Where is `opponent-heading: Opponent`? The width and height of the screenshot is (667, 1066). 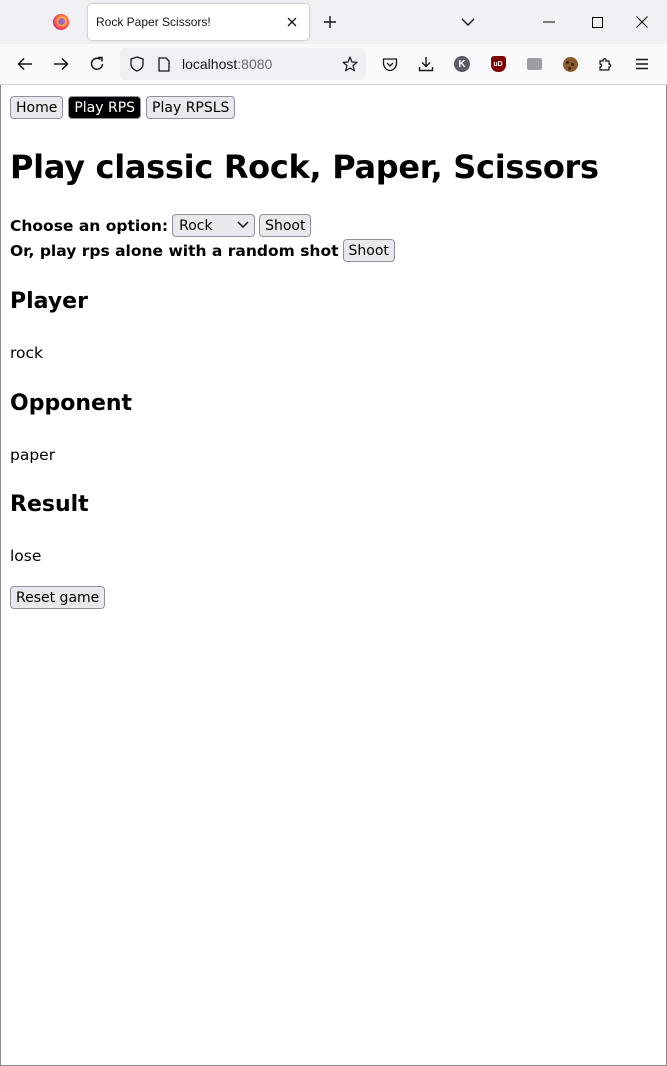
opponent-heading: Opponent is located at coordinates (71, 403).